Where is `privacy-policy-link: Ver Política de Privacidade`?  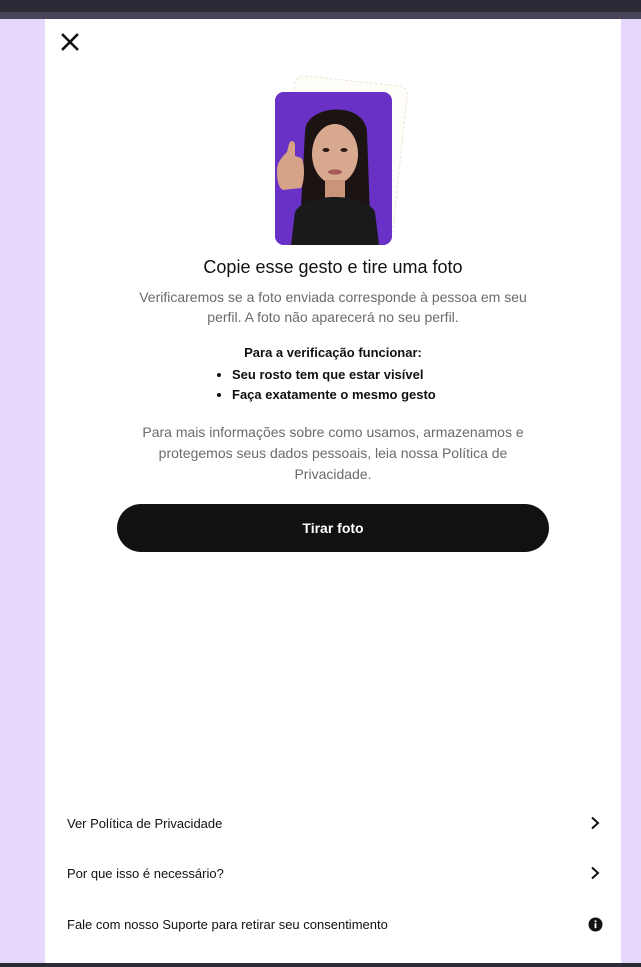 privacy-policy-link: Ver Política de Privacidade is located at coordinates (335, 823).